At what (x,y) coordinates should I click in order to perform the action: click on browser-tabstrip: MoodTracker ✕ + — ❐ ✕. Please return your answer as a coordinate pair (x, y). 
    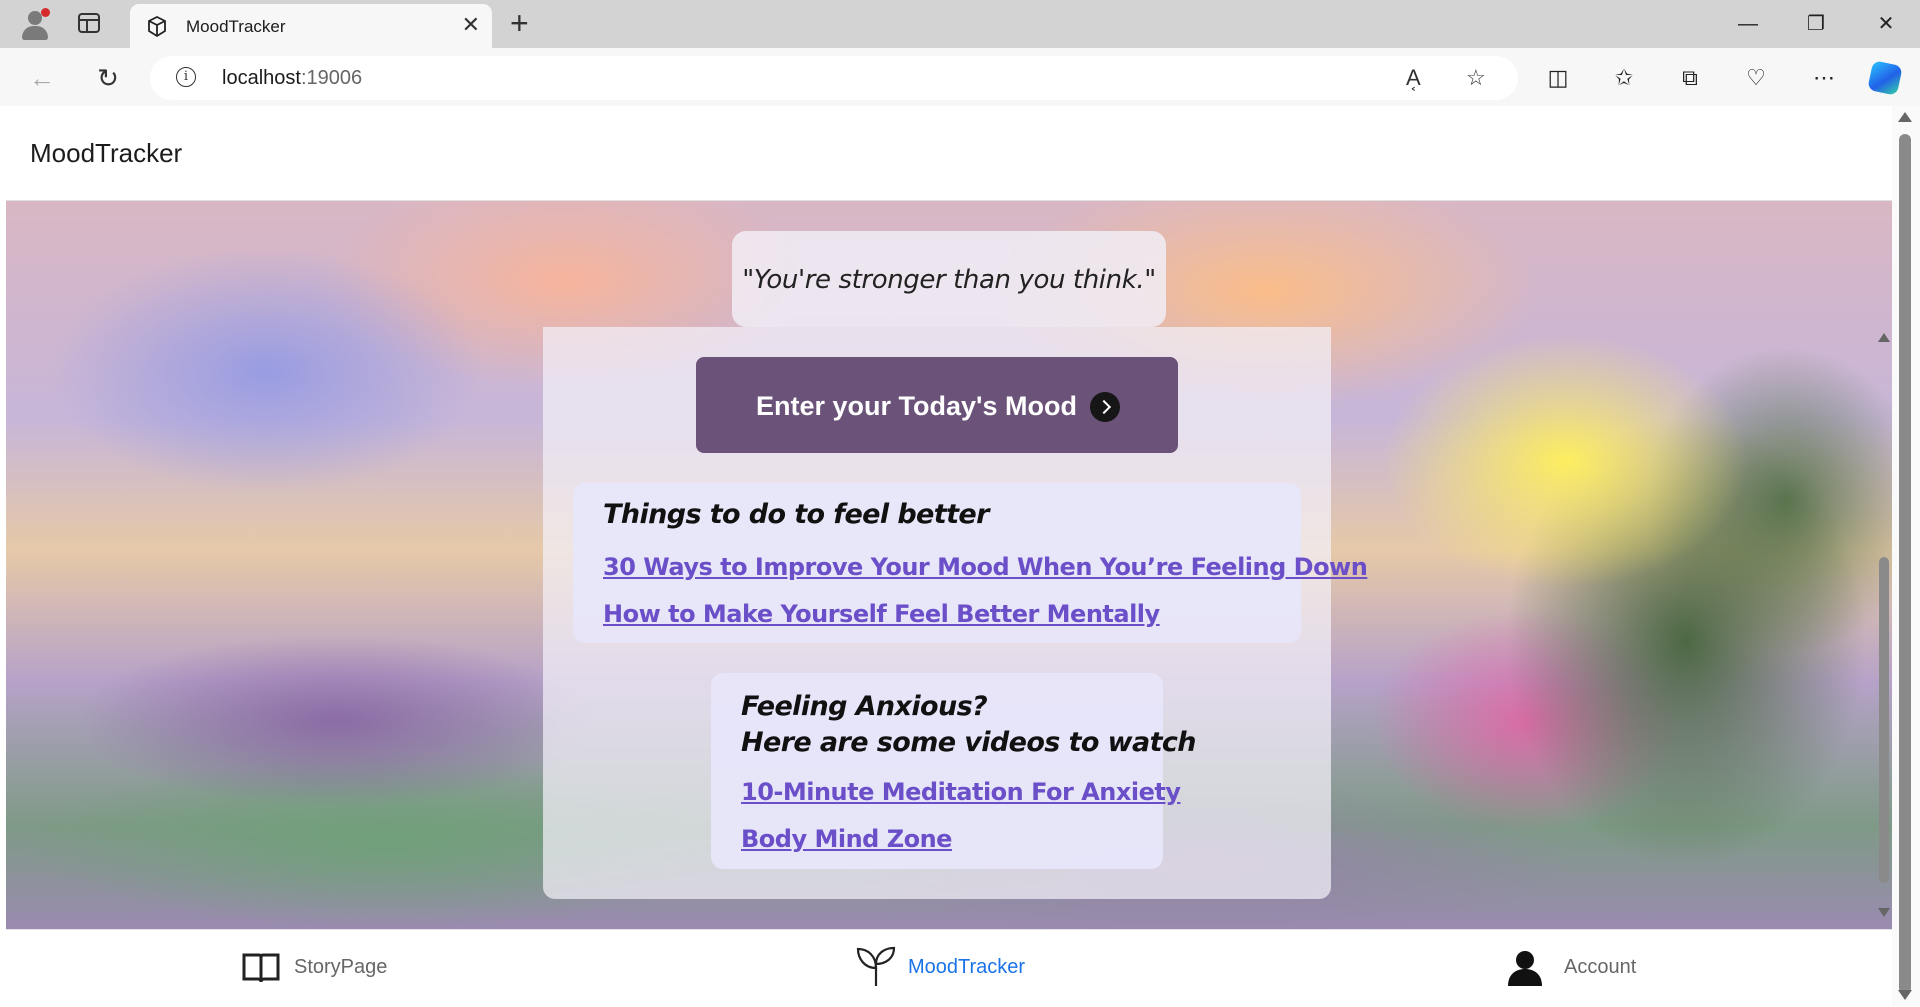
    Looking at the image, I should click on (960, 24).